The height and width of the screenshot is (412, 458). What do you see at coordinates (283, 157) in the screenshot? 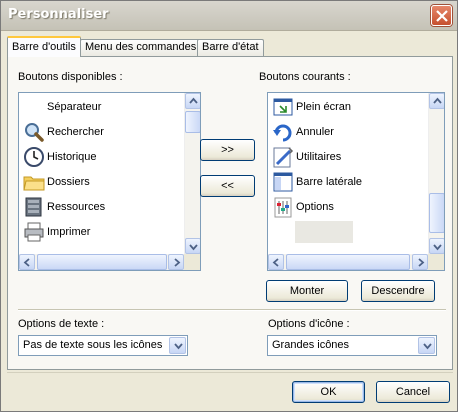
I see `tools-icon` at bounding box center [283, 157].